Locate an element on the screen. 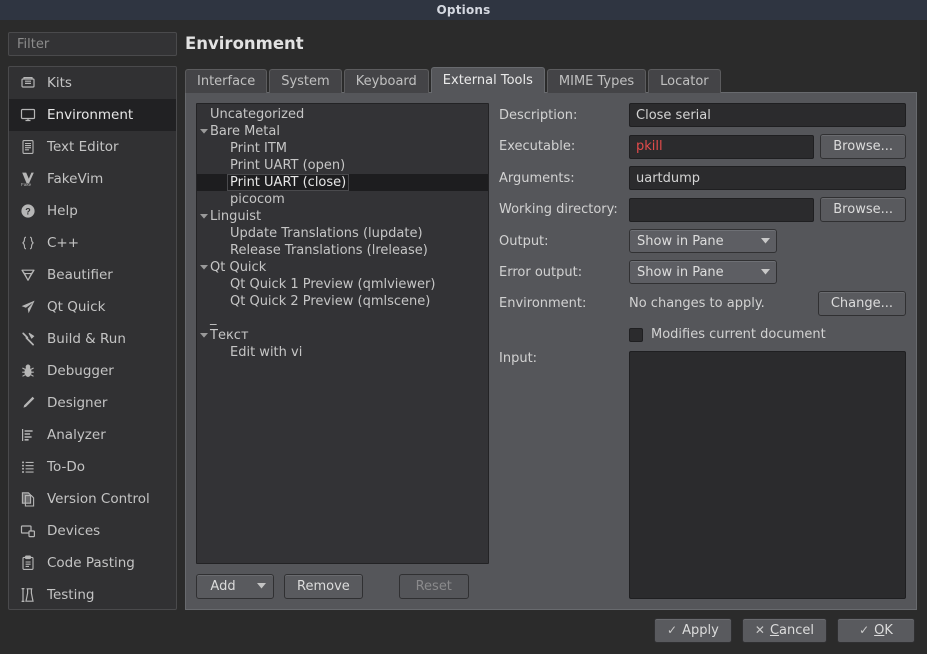 This screenshot has width=927, height=654. add-button: Add is located at coordinates (235, 586).